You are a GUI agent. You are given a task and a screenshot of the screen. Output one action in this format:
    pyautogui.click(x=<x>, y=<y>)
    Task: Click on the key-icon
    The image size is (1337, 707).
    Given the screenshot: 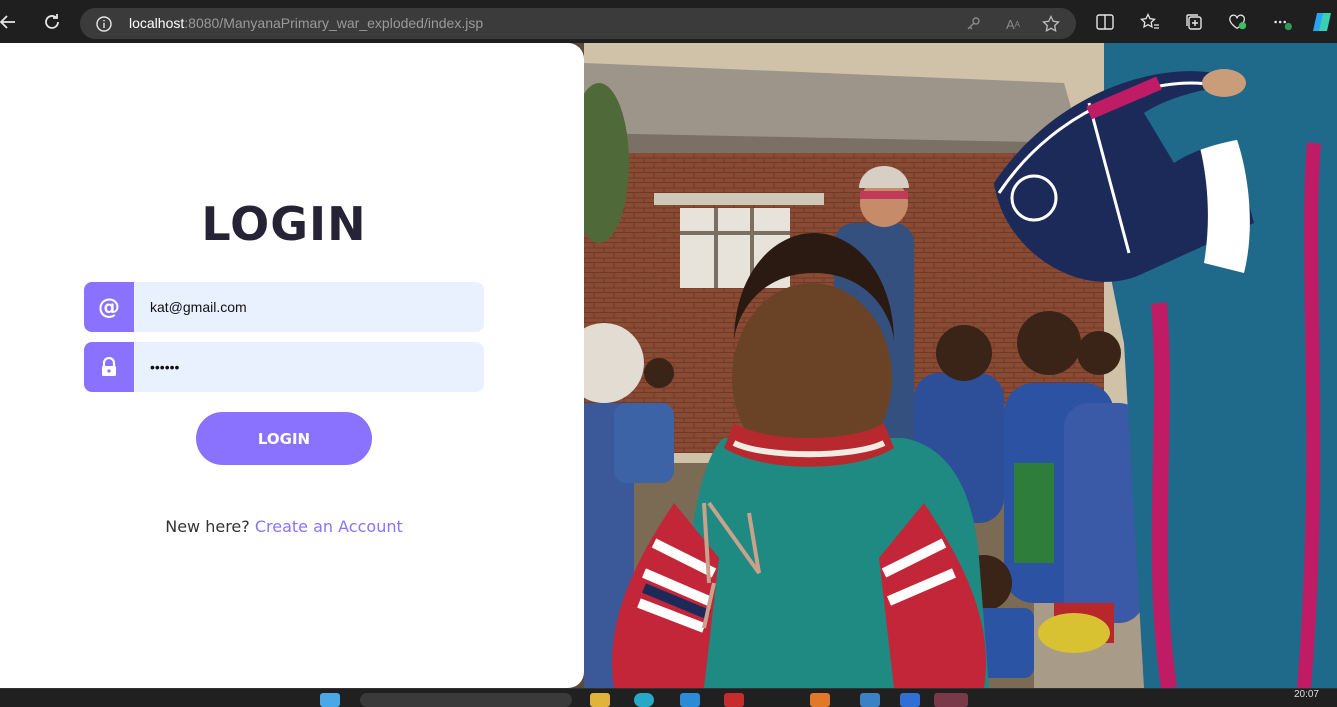 What is the action you would take?
    pyautogui.click(x=973, y=24)
    